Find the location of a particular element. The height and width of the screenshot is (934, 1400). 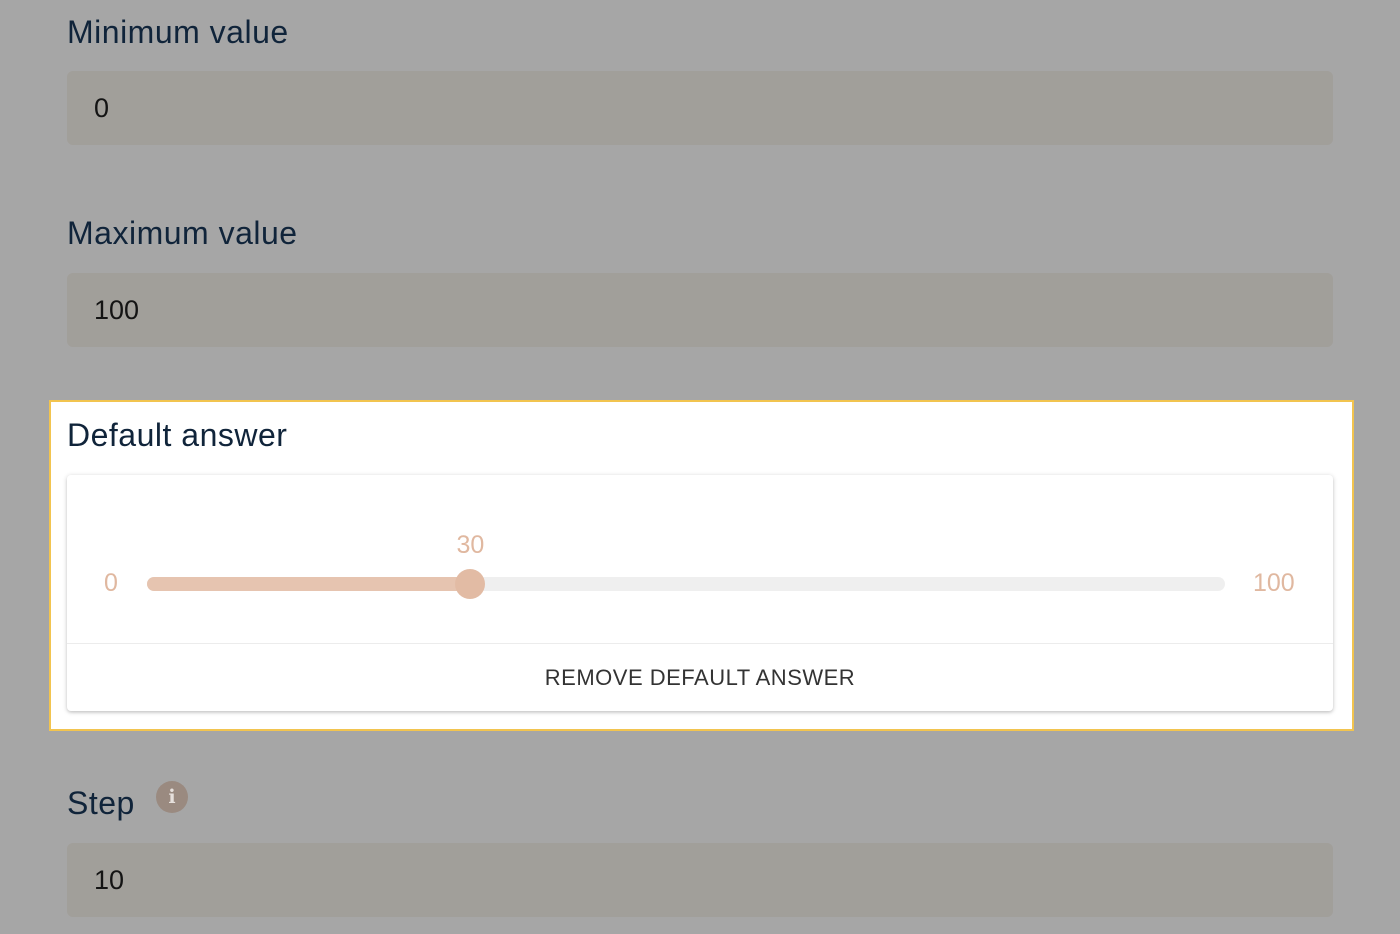

step-label: Step is located at coordinates (101, 803).